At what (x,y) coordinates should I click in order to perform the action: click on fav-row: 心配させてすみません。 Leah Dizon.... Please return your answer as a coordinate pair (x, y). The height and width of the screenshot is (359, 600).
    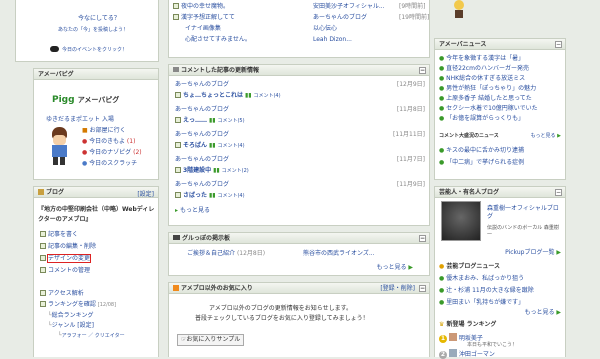
    Looking at the image, I should click on (305, 40).